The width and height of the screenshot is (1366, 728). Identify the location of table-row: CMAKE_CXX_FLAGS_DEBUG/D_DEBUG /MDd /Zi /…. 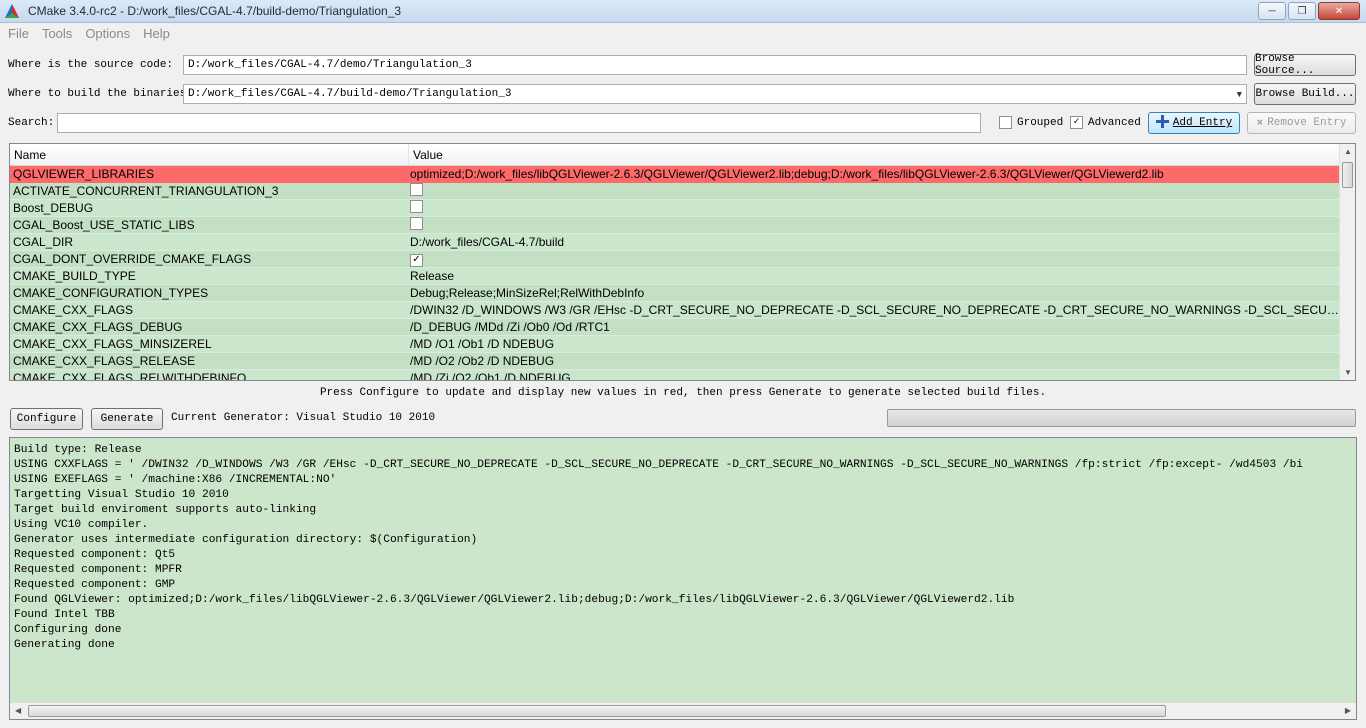
(675, 327).